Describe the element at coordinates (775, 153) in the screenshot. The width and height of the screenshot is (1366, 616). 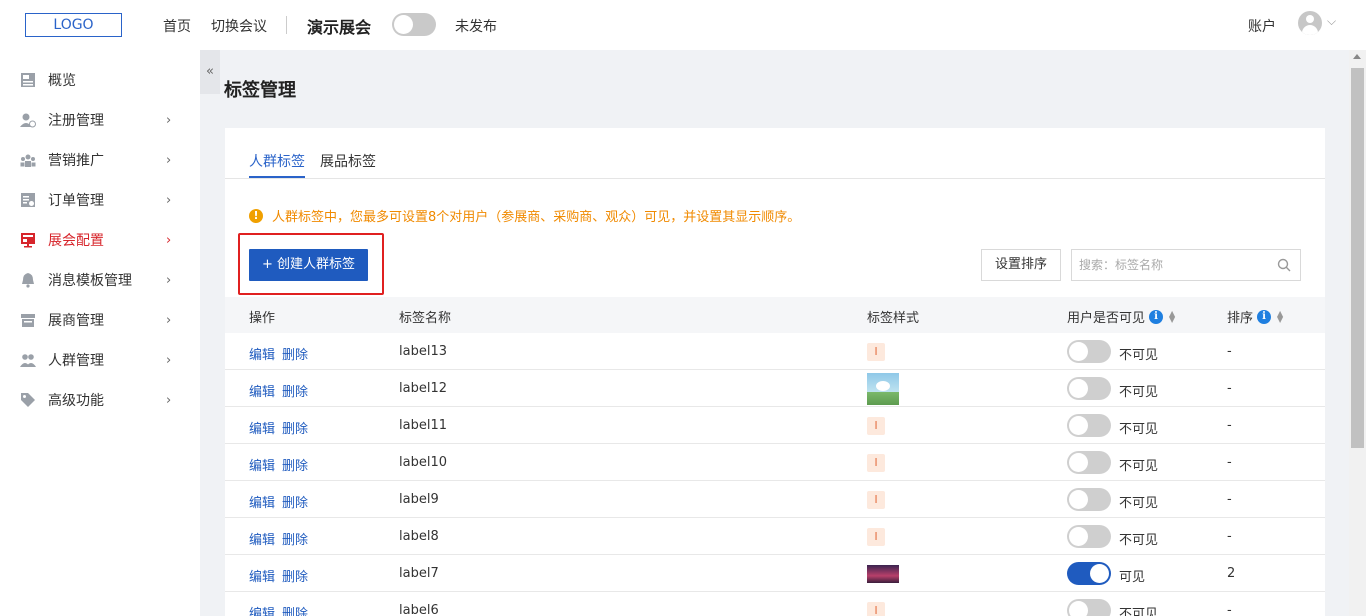
I see `tab-bar: 人群标签 展品标签` at that location.